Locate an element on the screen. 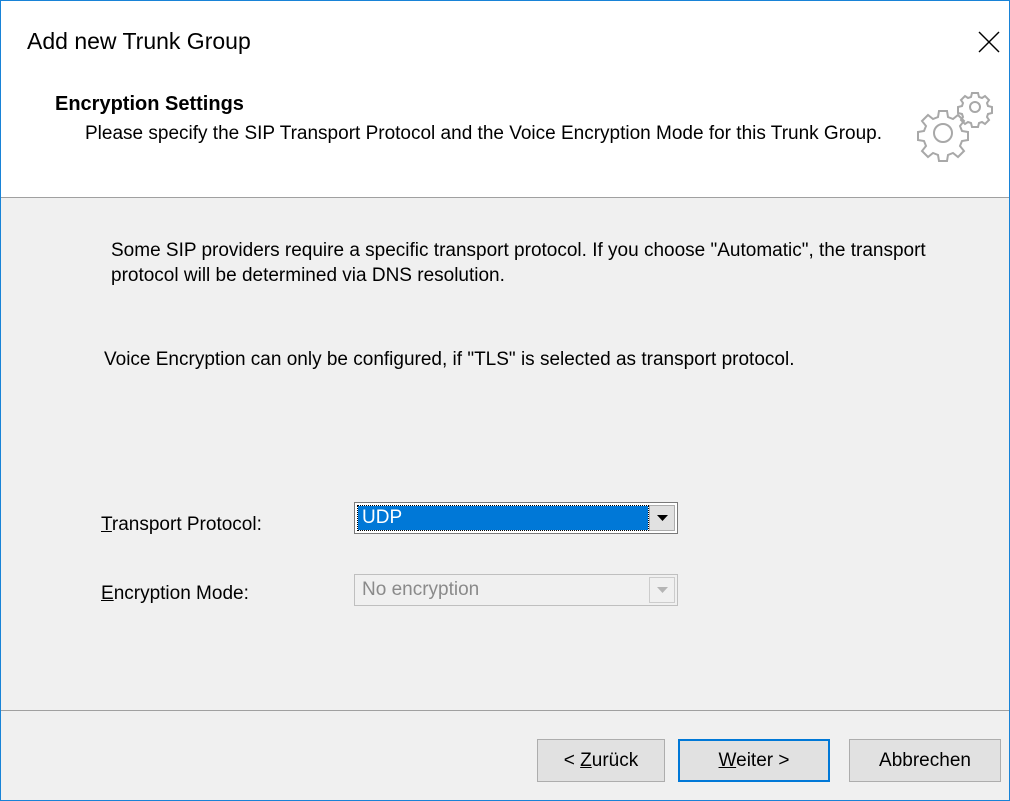  transport-protocol-label: Transport Protocol: is located at coordinates (181, 524).